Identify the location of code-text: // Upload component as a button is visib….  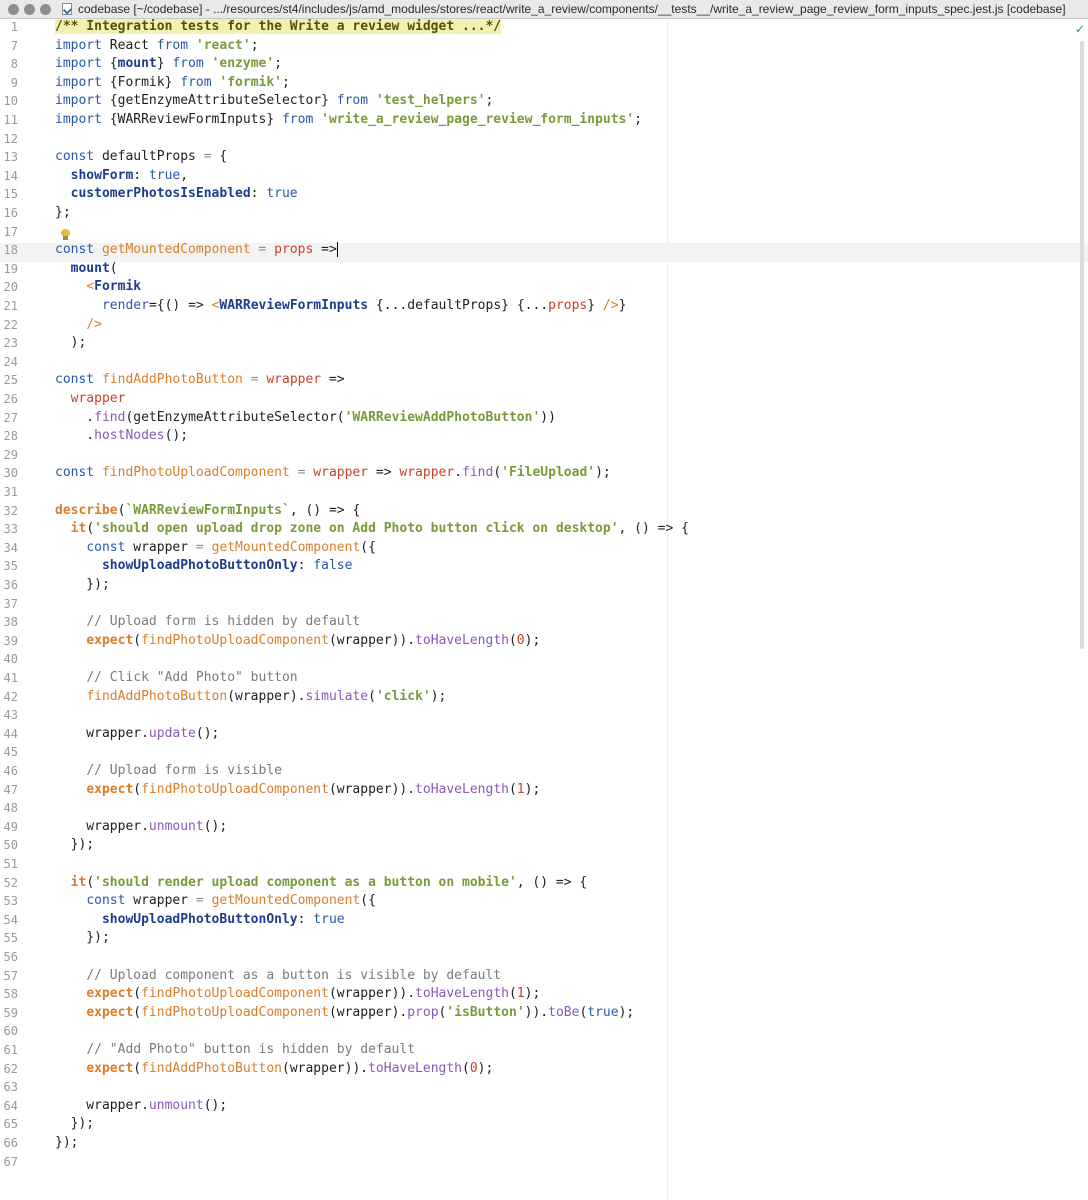
(278, 976).